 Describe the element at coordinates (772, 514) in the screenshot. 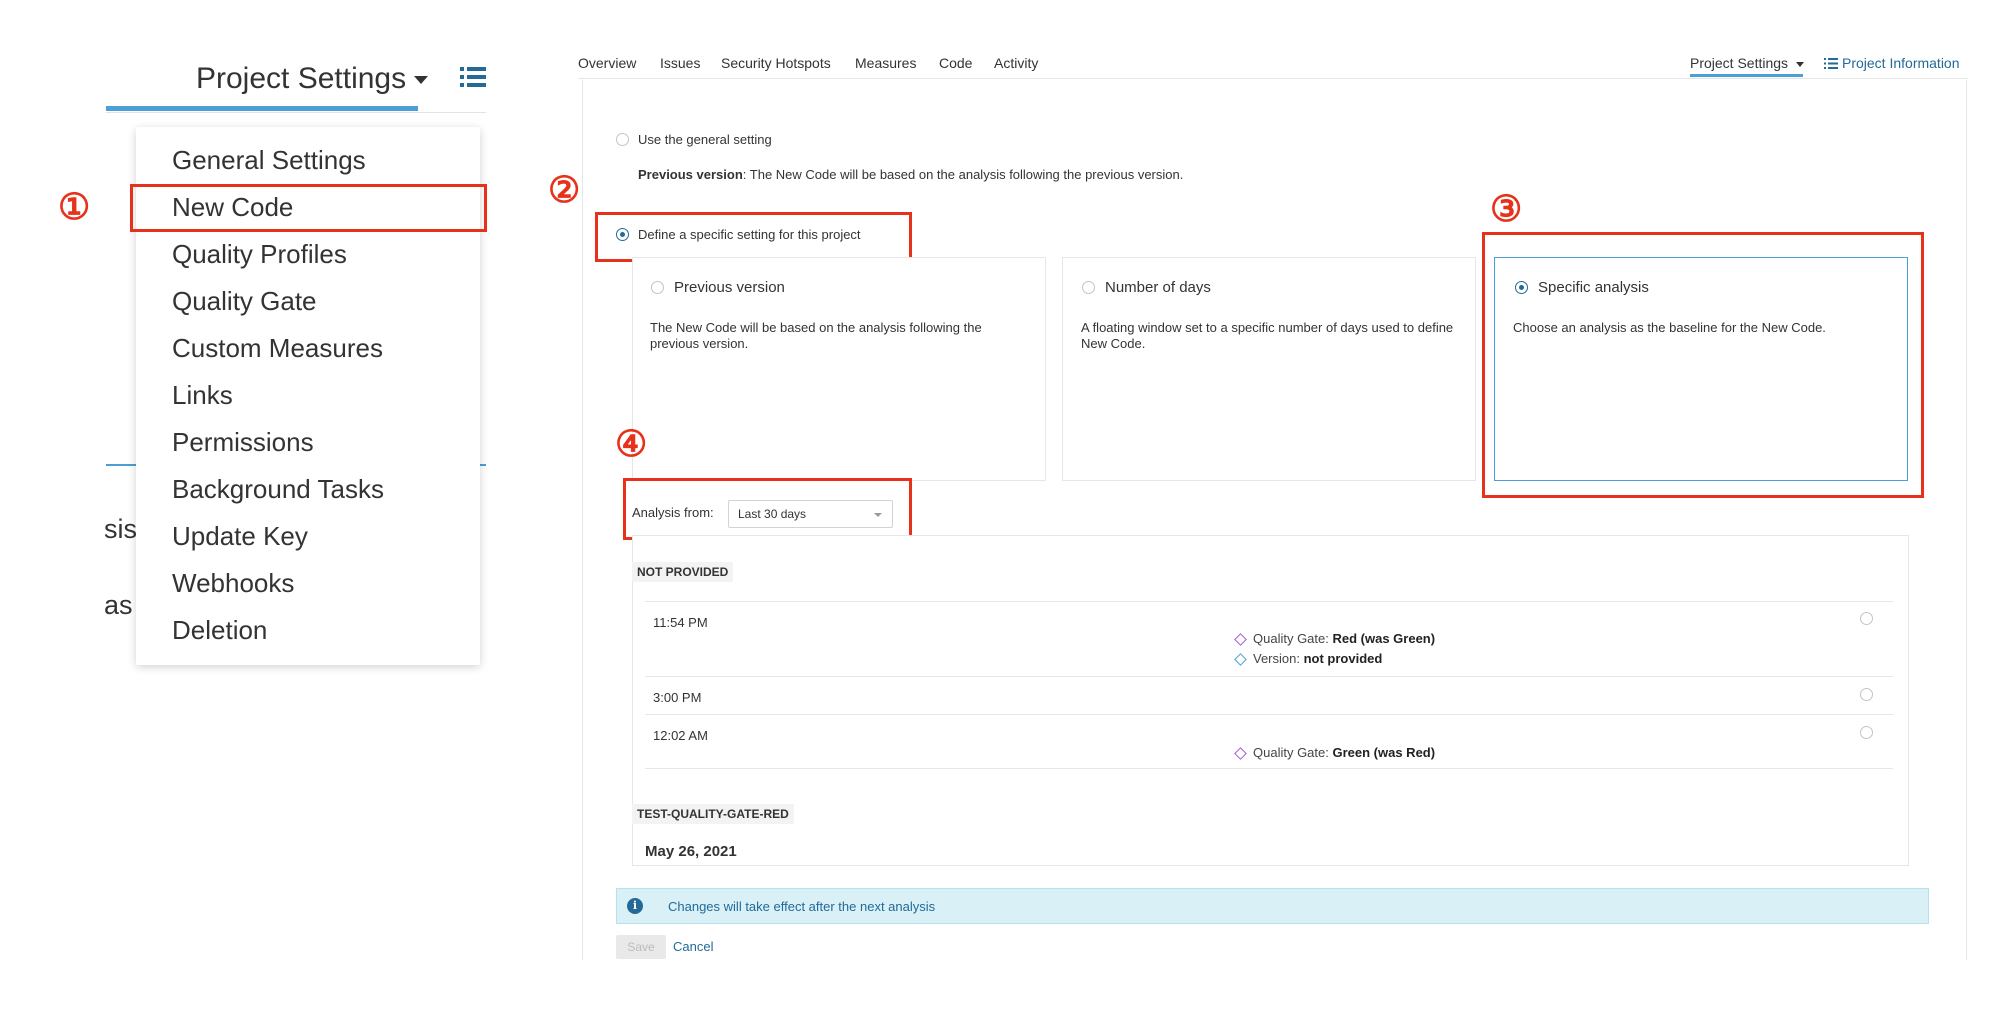

I see `analysis-from-value: Last 30 days` at that location.